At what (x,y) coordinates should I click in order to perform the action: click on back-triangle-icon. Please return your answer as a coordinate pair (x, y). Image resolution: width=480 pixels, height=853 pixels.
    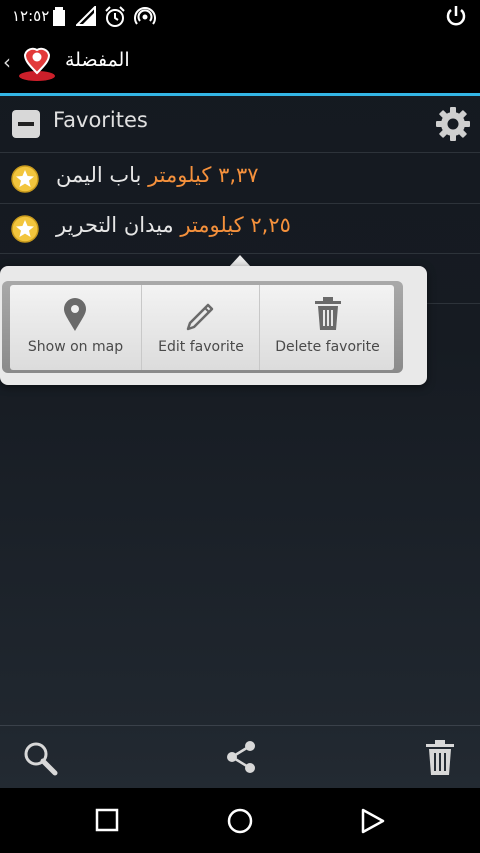
    Looking at the image, I should click on (373, 821).